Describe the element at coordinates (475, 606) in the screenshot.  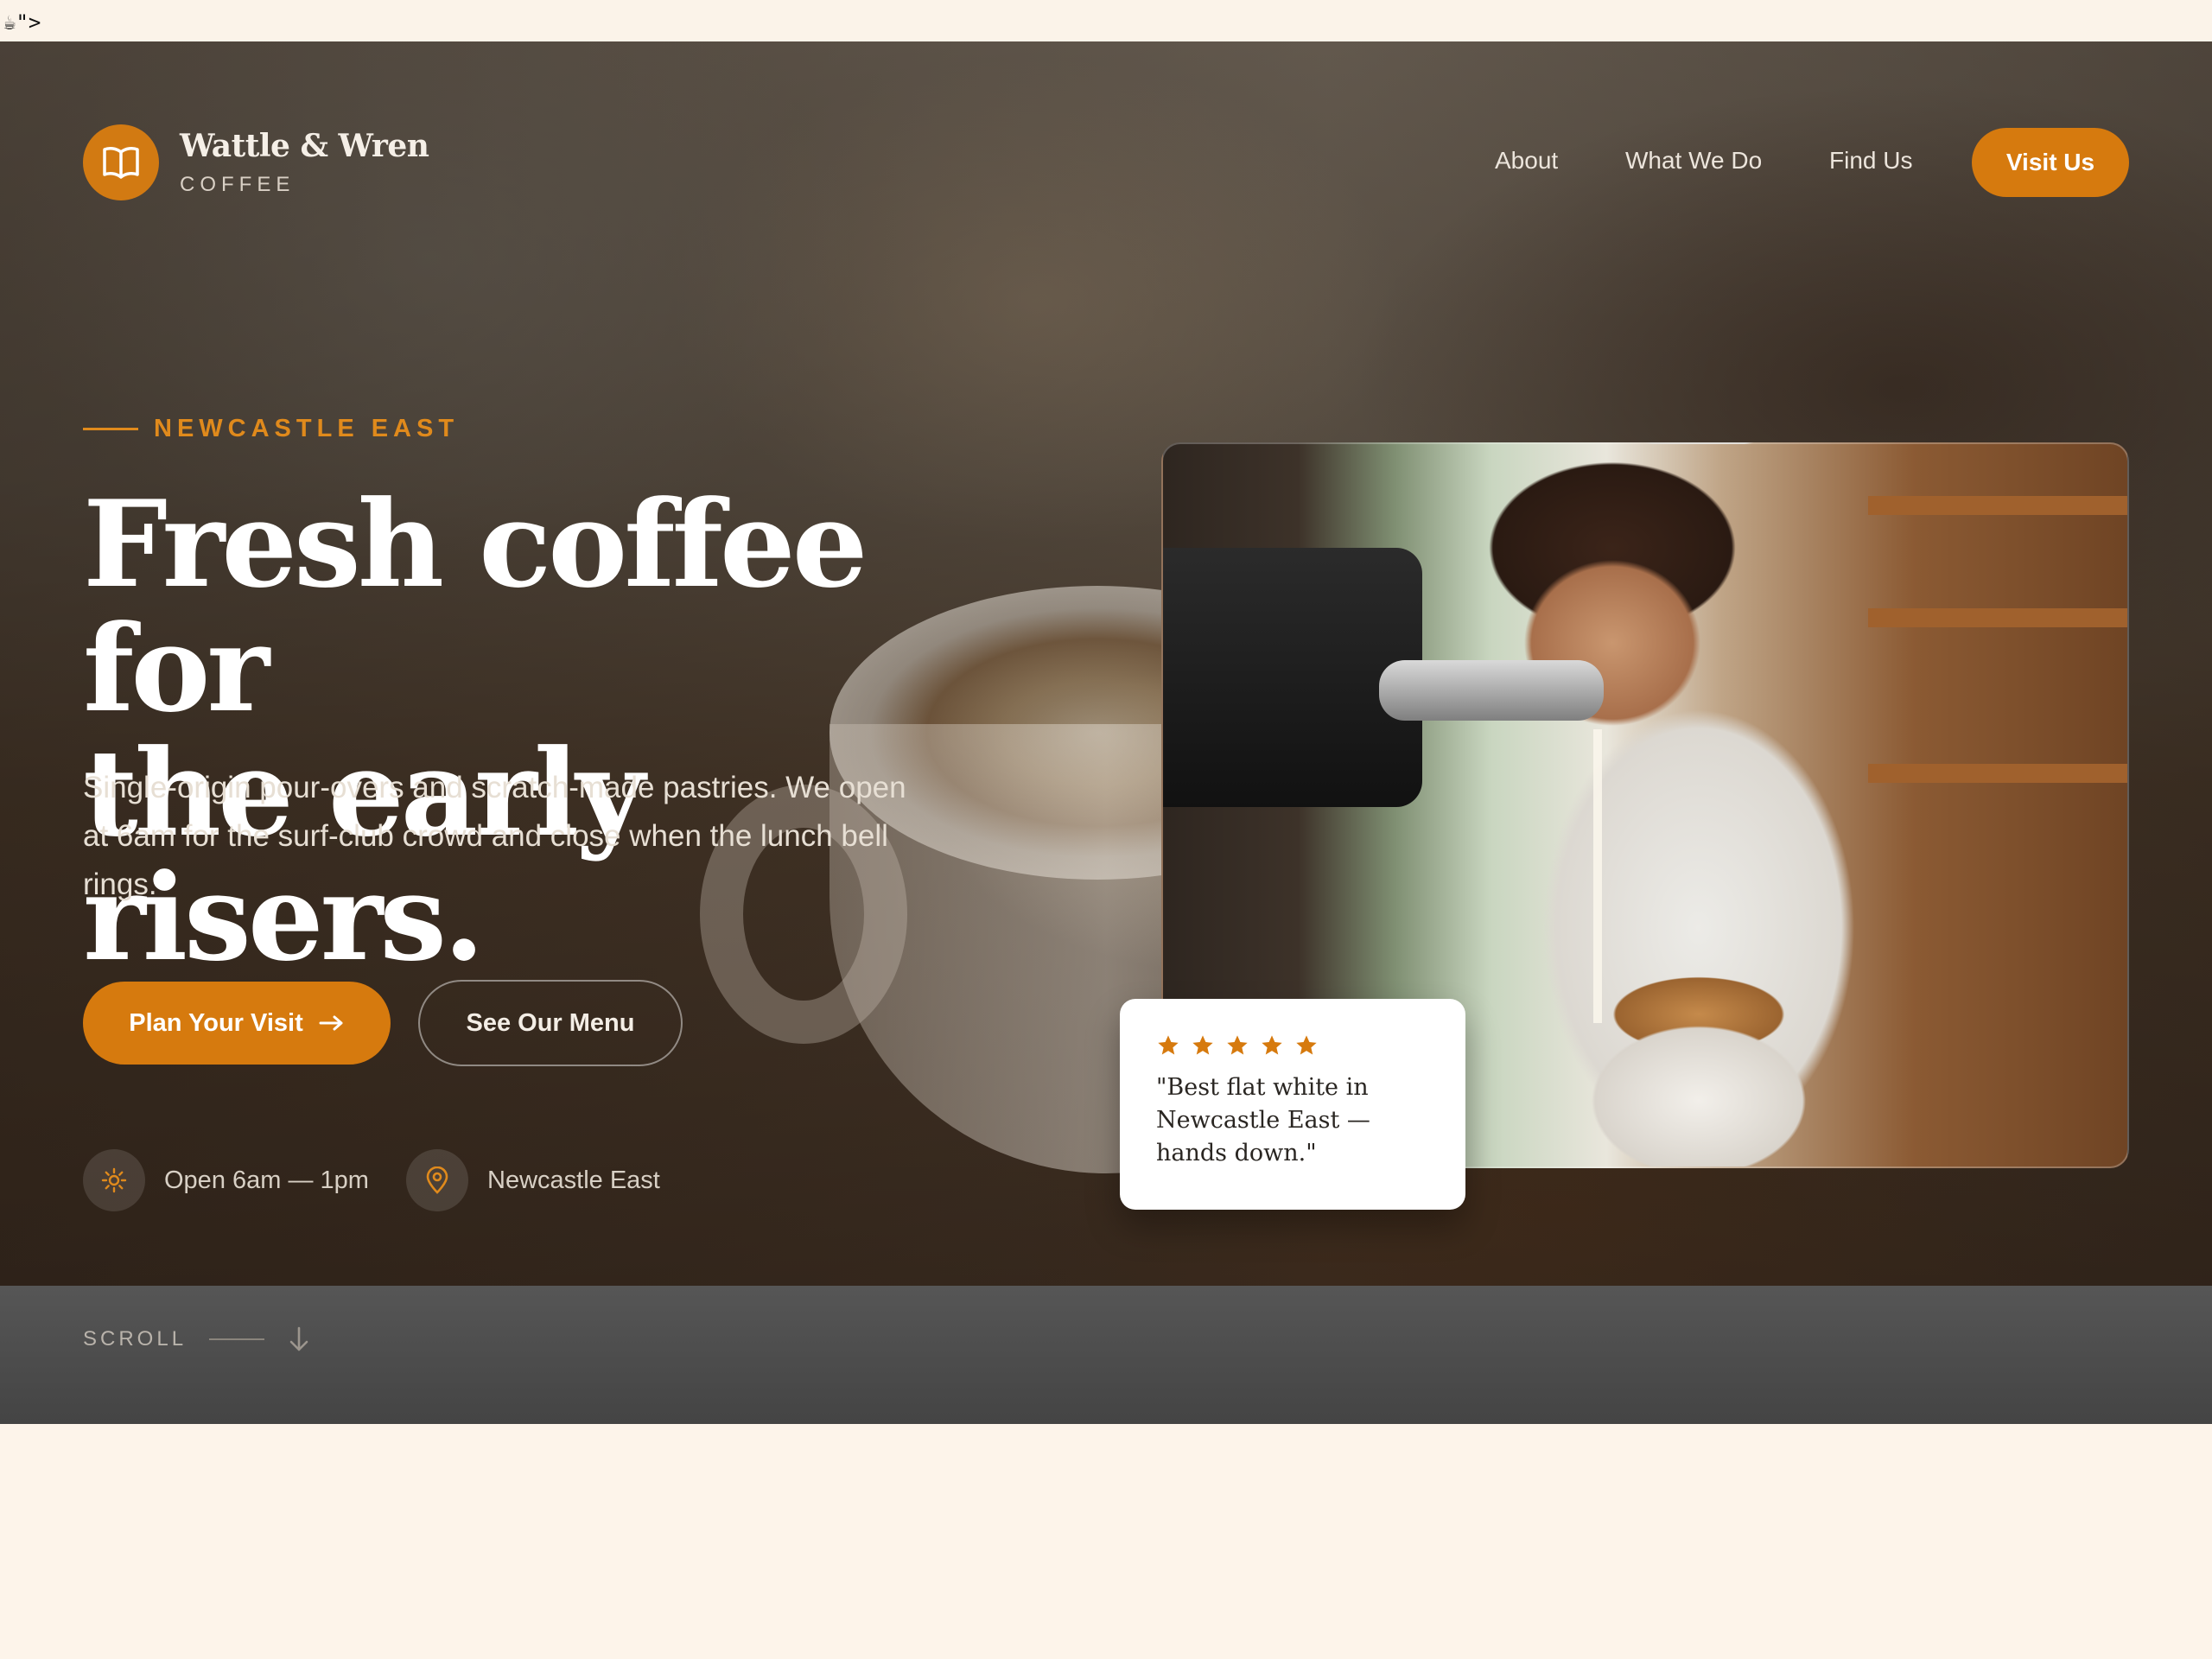
I see `headline-line-1: Fresh coffee for` at that location.